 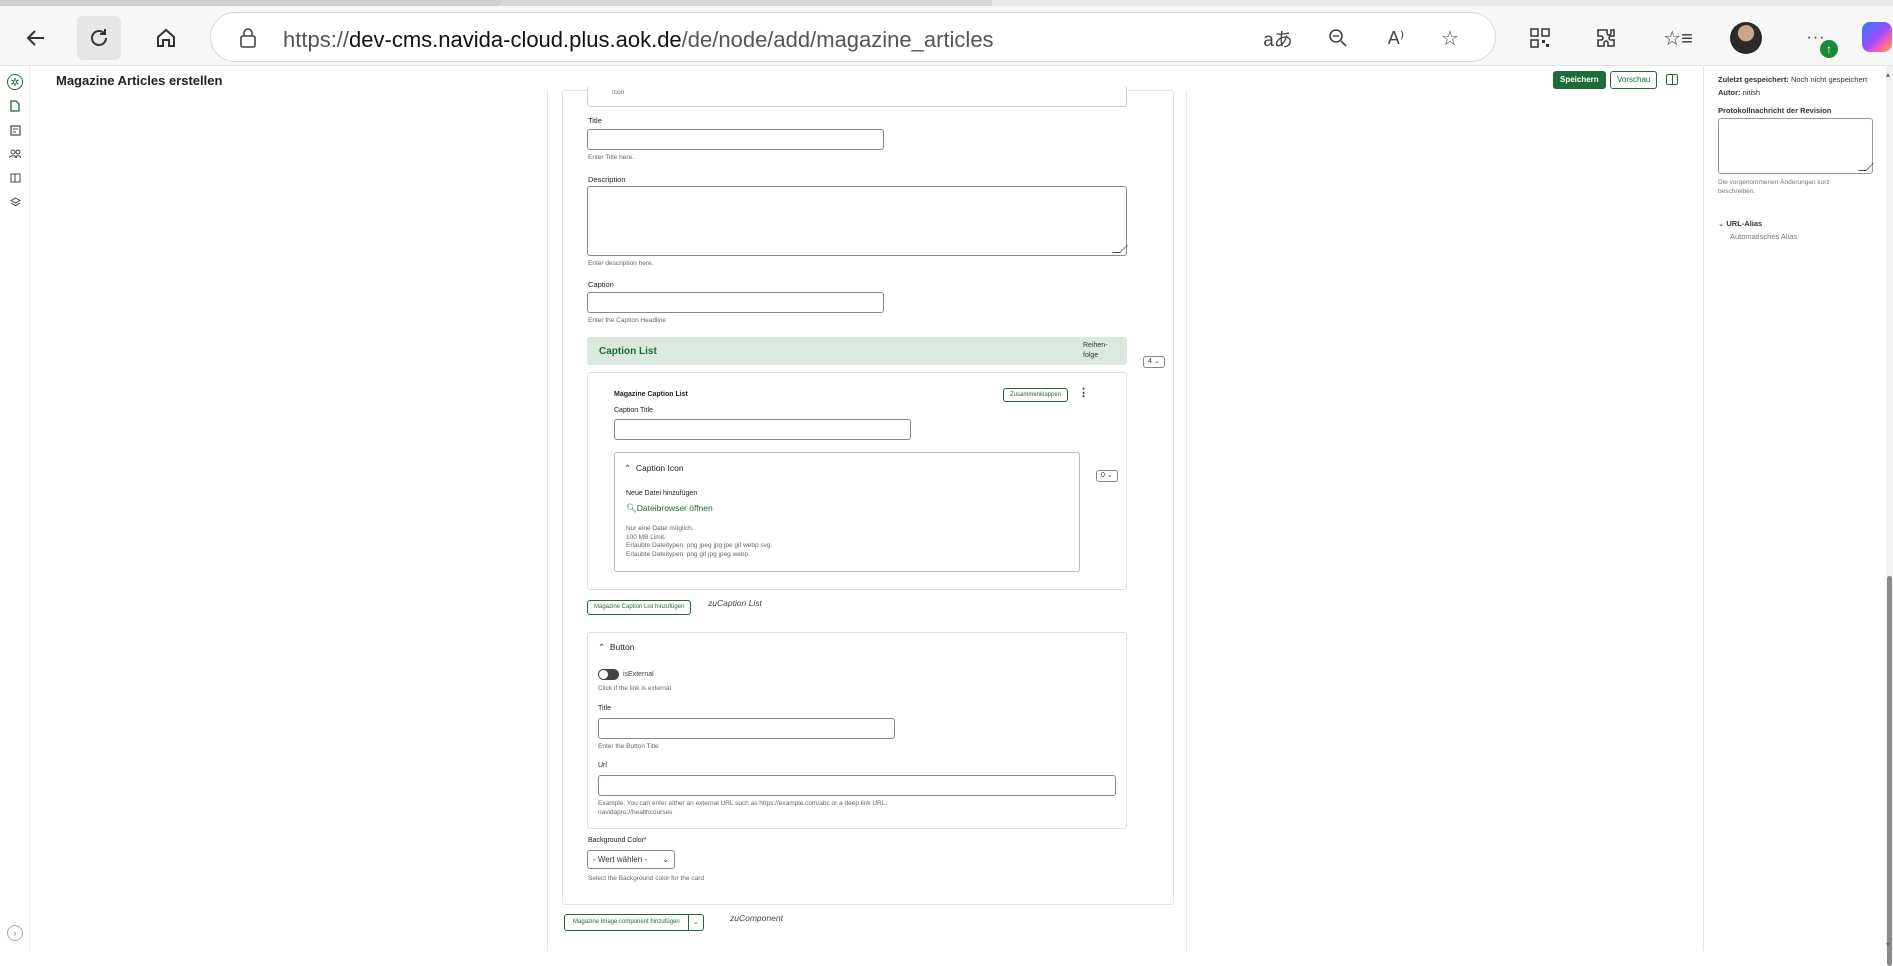 I want to click on collapse-button: Zusammenklappen, so click(x=1036, y=395).